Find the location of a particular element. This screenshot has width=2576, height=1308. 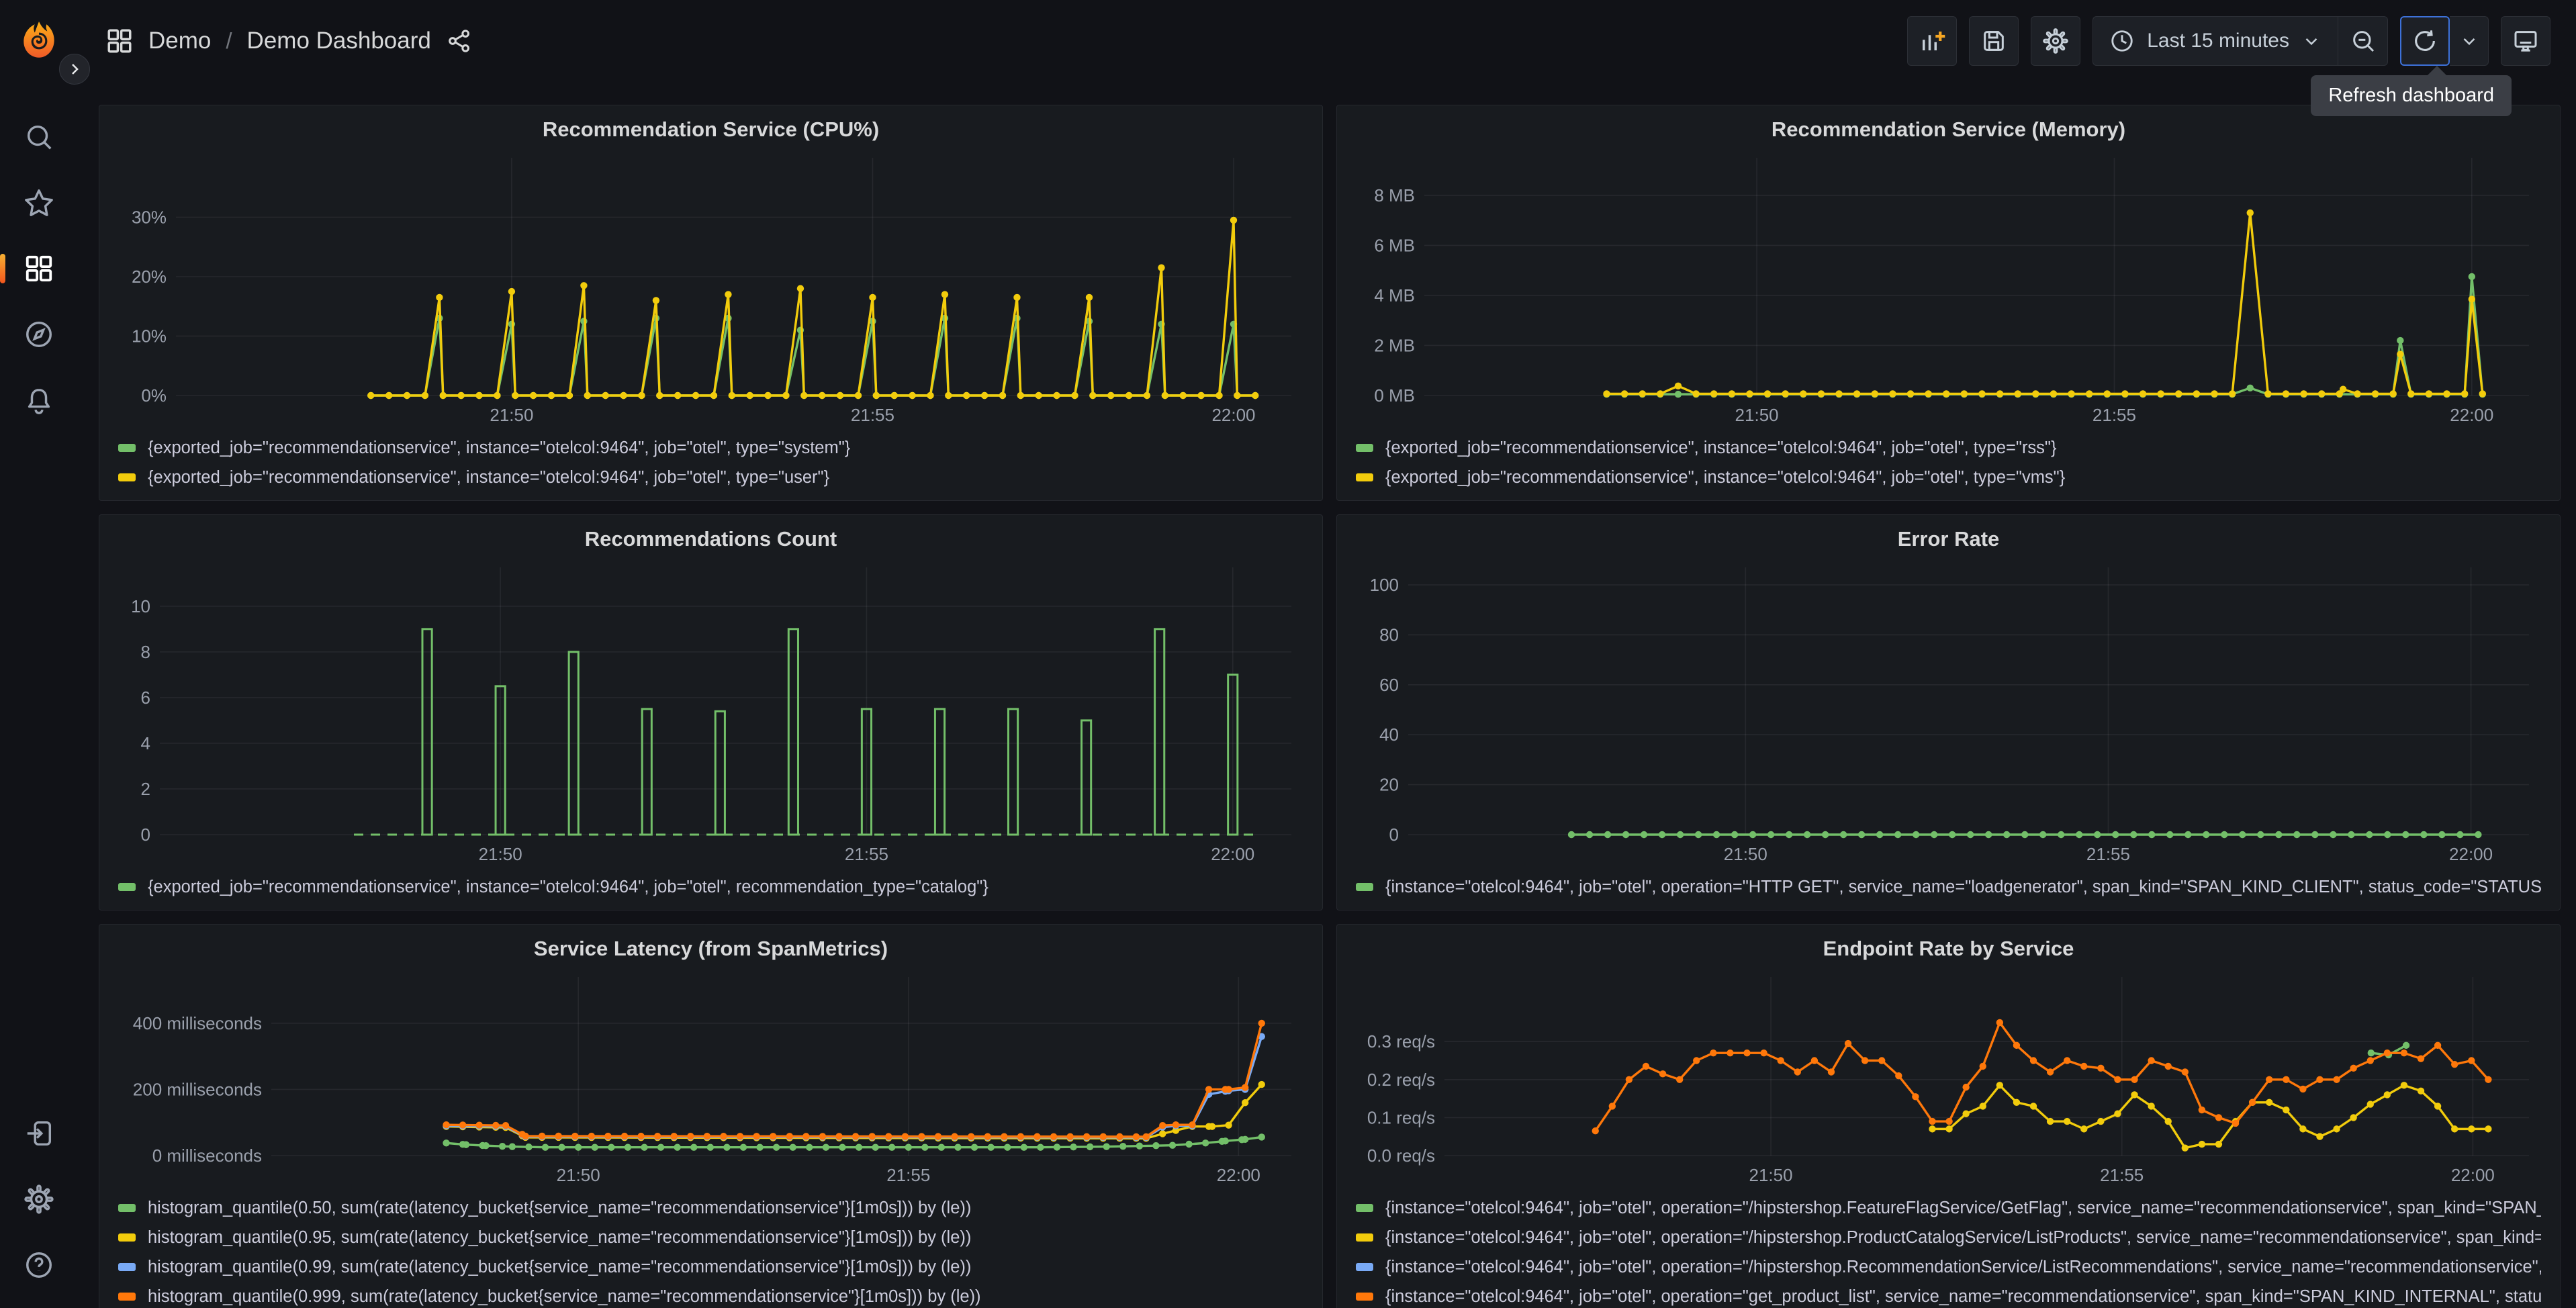

chevron-down-icon is located at coordinates (2311, 42).